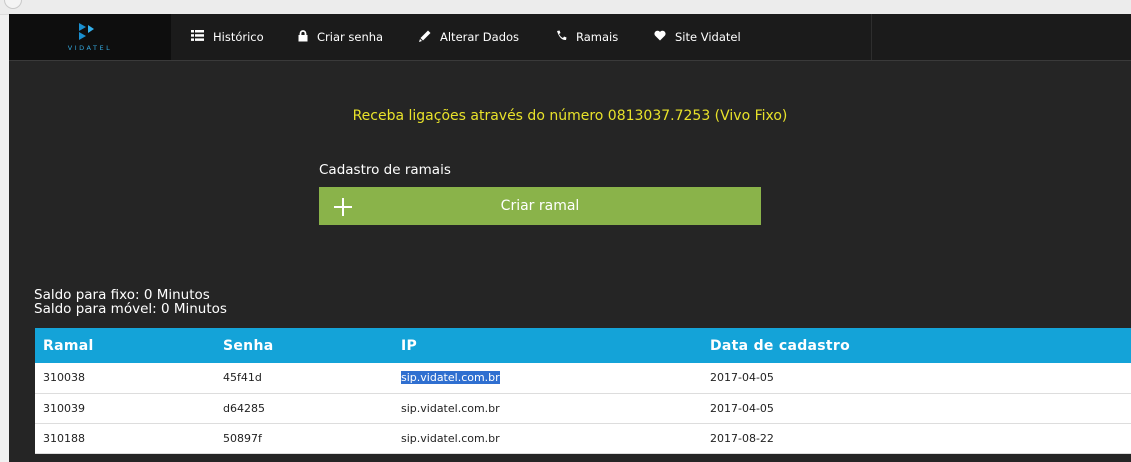  Describe the element at coordinates (64, 438) in the screenshot. I see `cell-ramal: 310188` at that location.